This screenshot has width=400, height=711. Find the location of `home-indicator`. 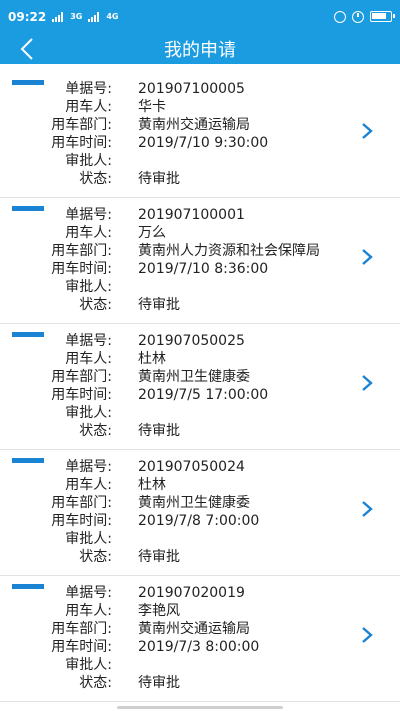

home-indicator is located at coordinates (200, 707).